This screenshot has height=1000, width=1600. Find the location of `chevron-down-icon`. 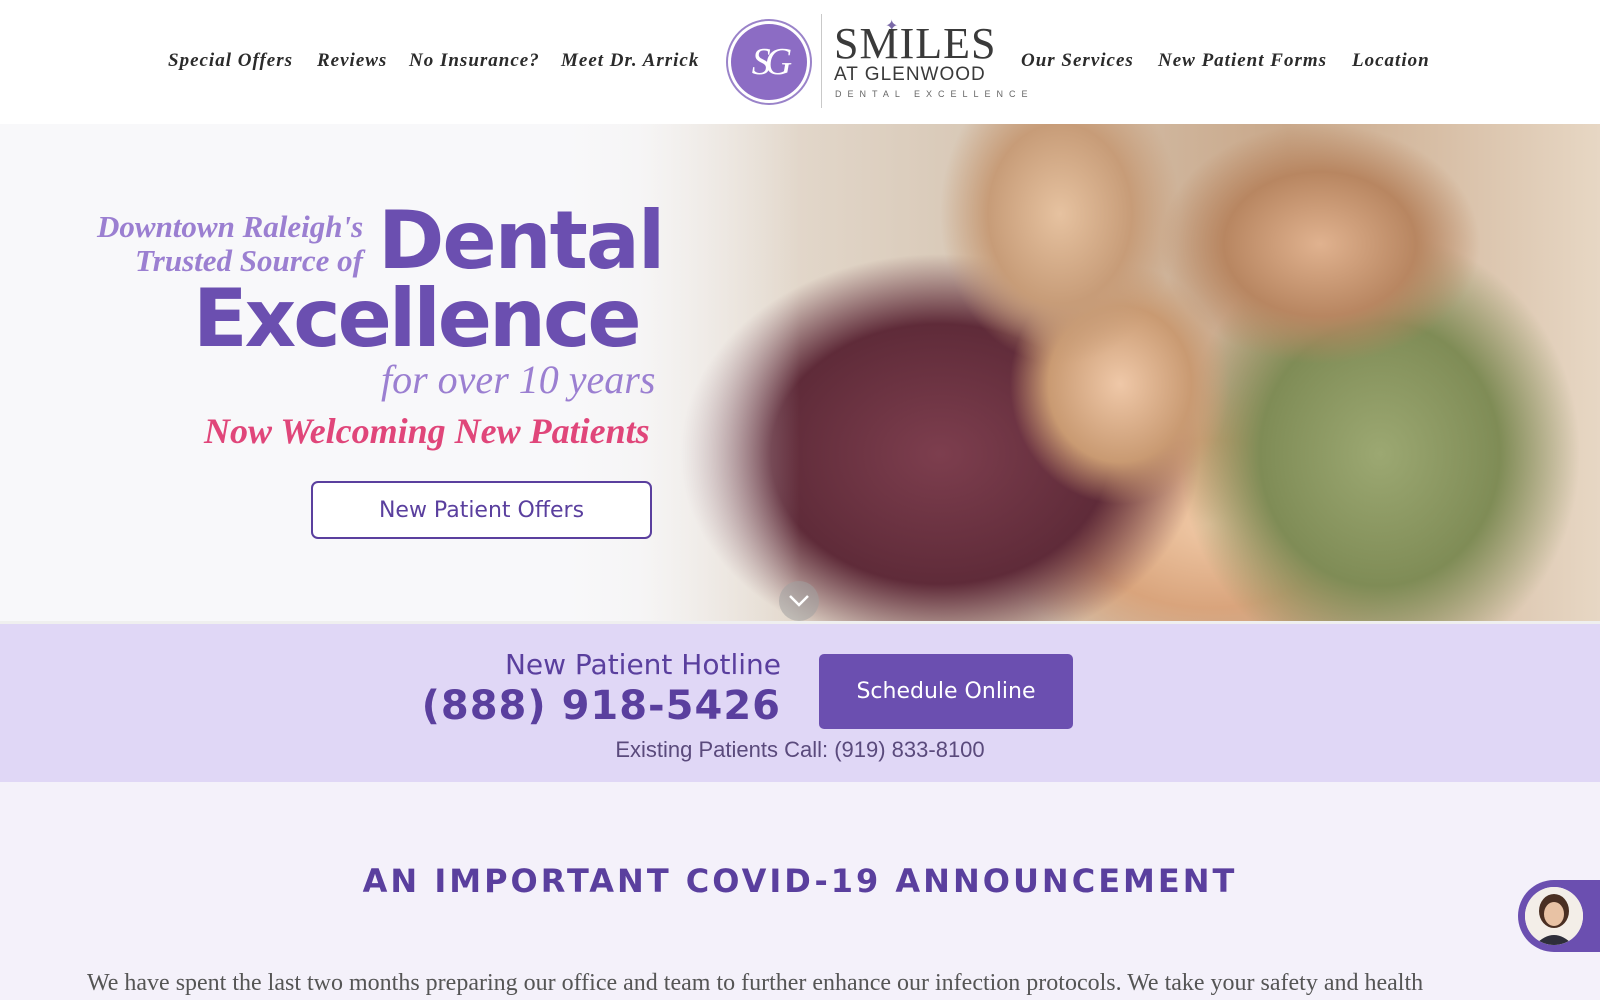

chevron-down-icon is located at coordinates (799, 601).